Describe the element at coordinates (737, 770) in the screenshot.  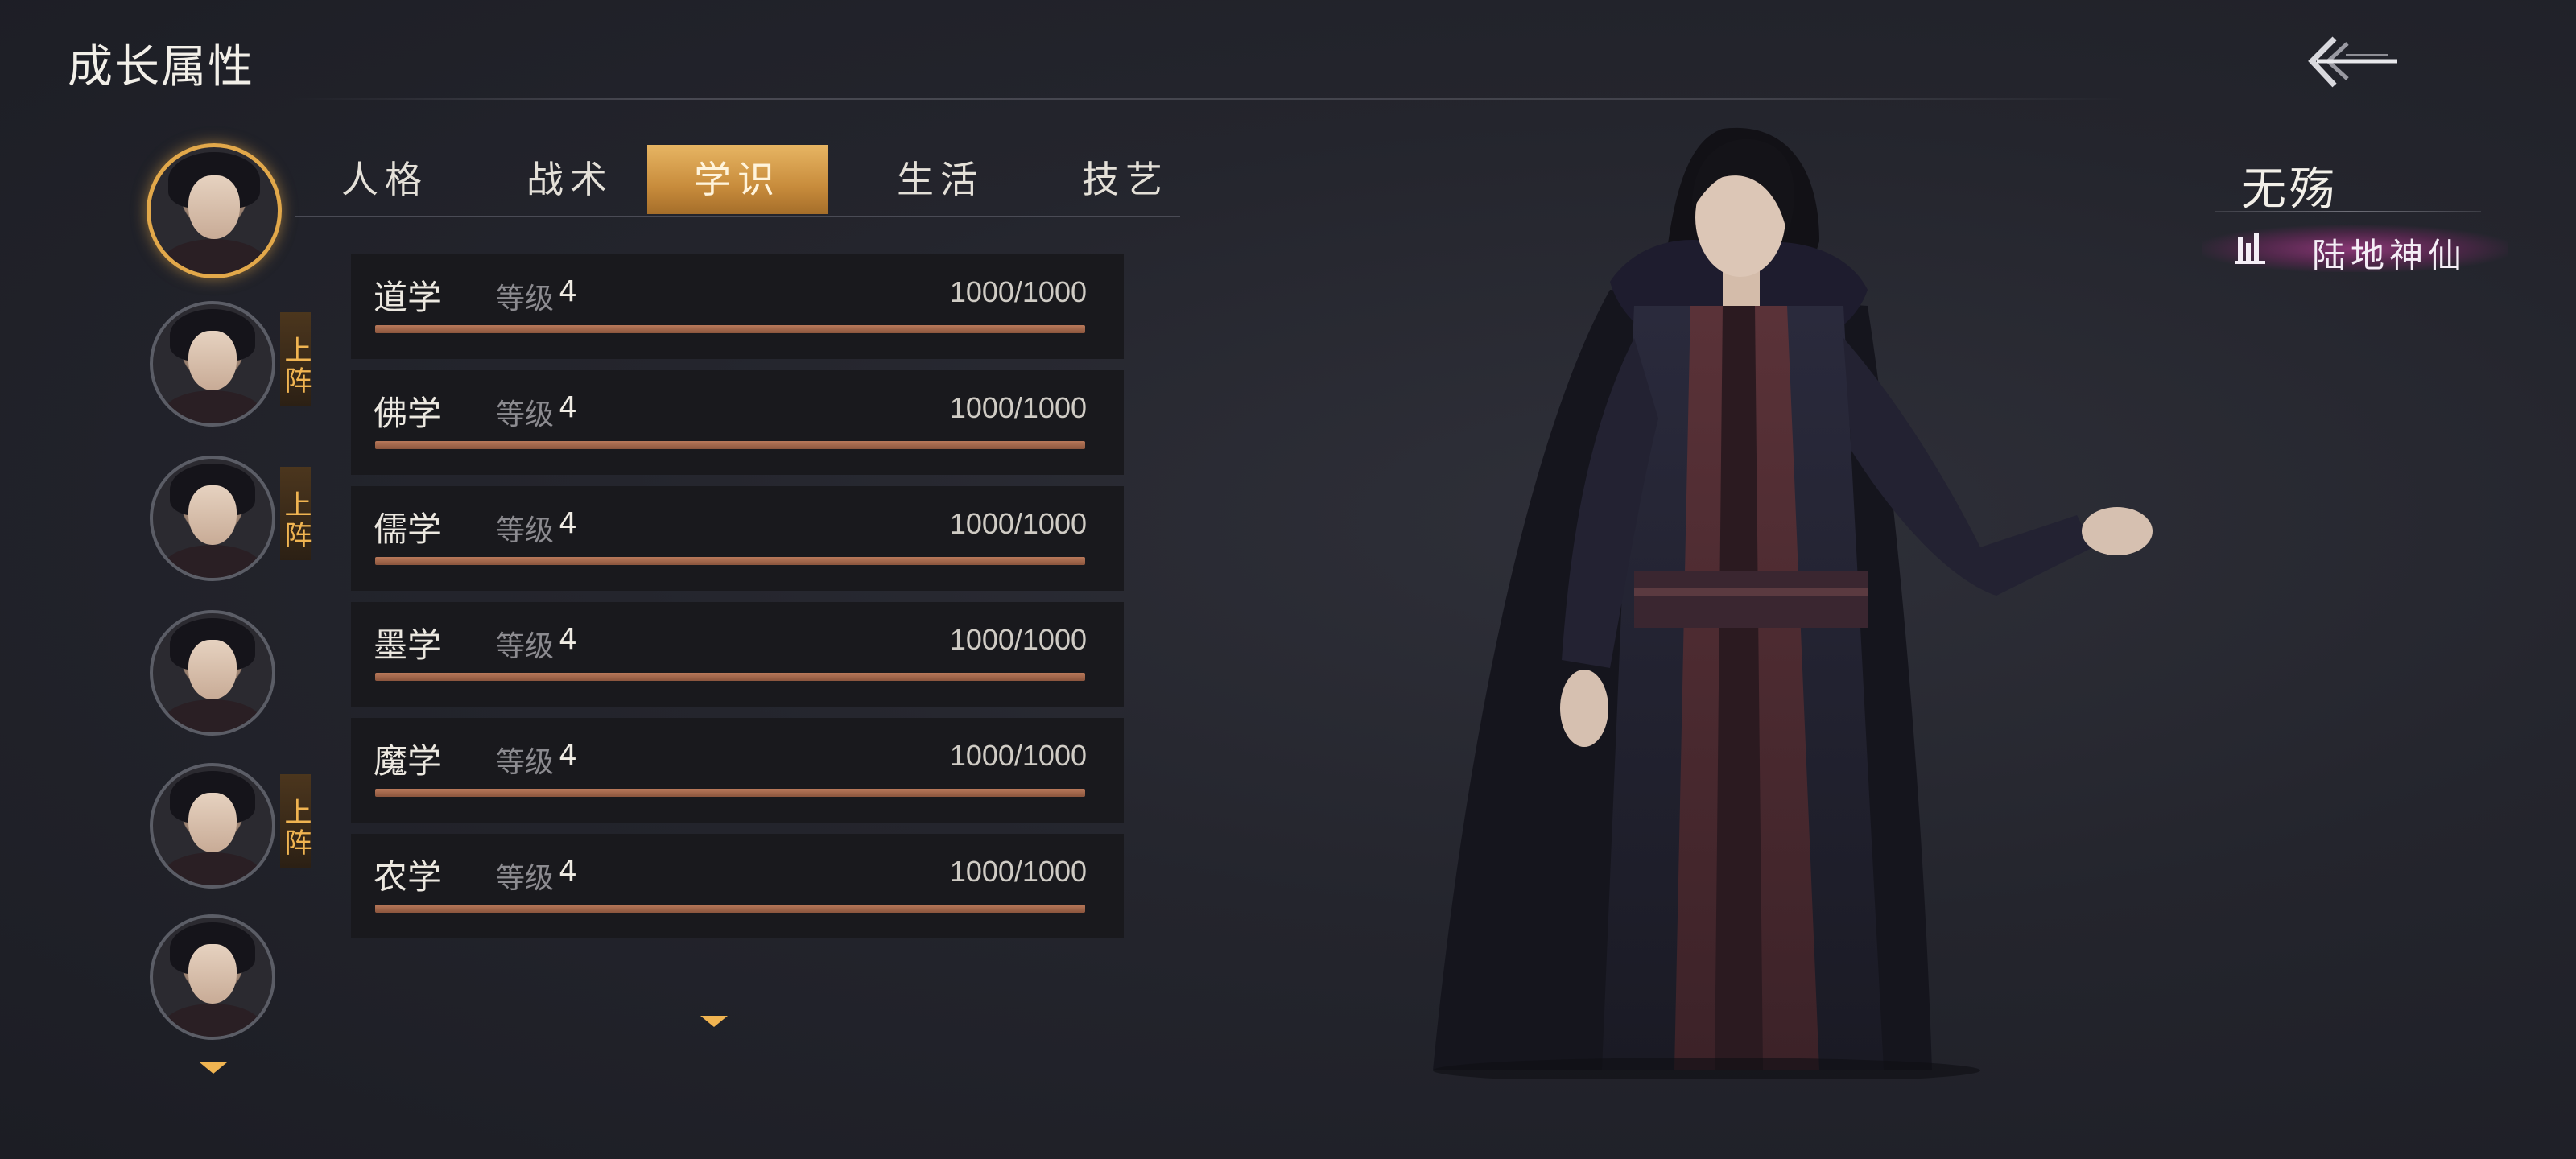
I see `skill-row: 魔学 等级 4 1000/1000` at that location.